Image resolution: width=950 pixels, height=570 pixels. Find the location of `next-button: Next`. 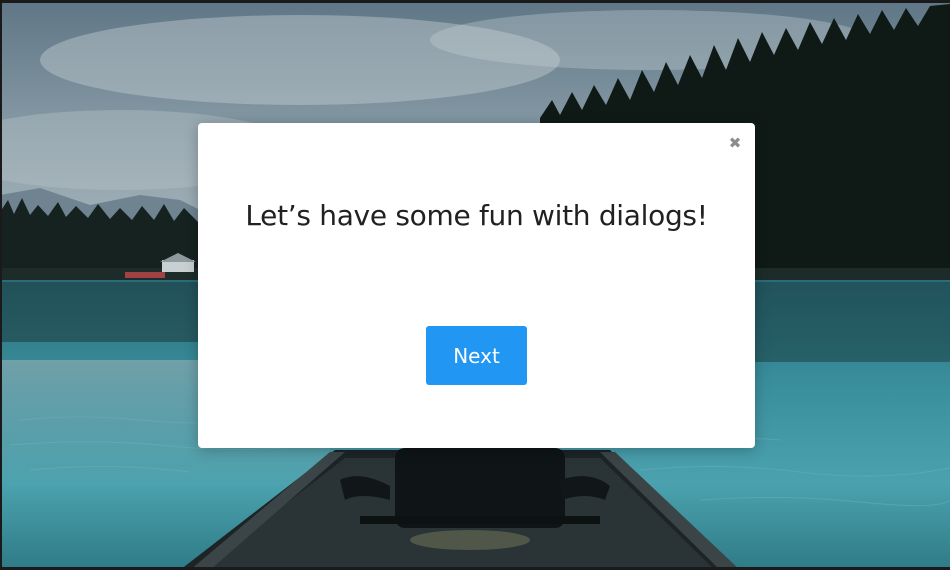

next-button: Next is located at coordinates (476, 355).